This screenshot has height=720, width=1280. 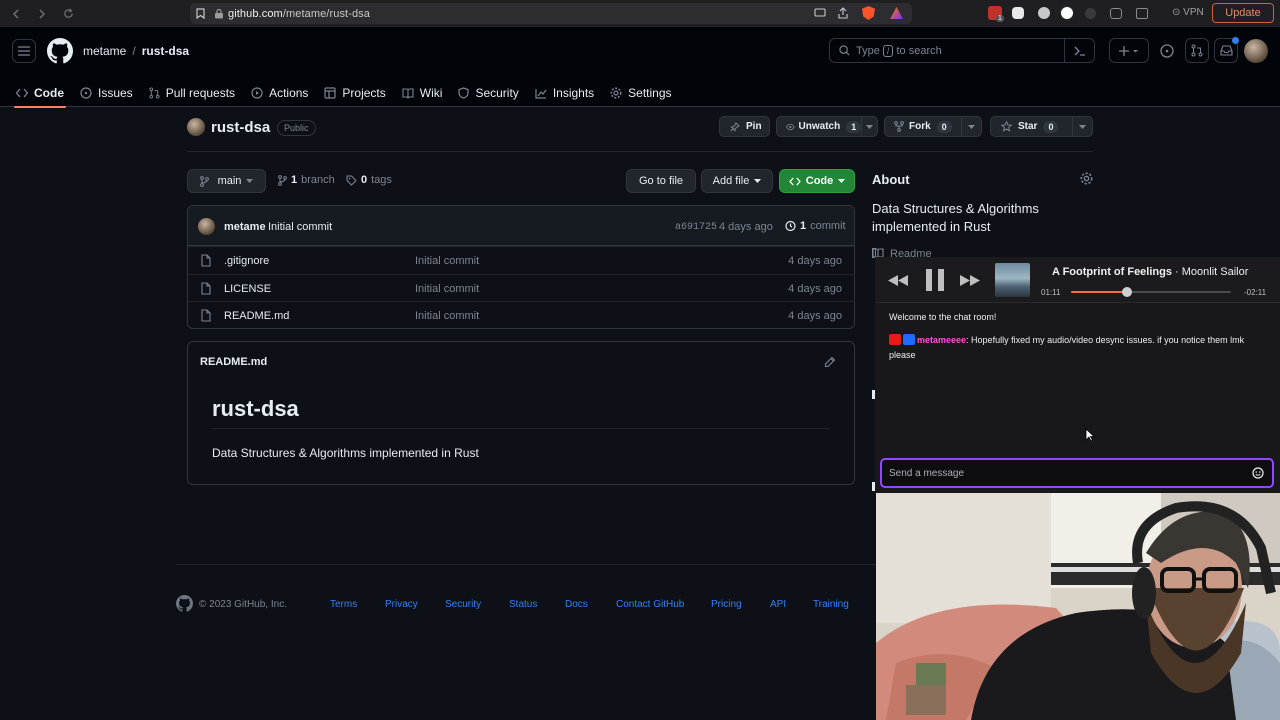 I want to click on chat-extension-icon, so click(x=1018, y=13).